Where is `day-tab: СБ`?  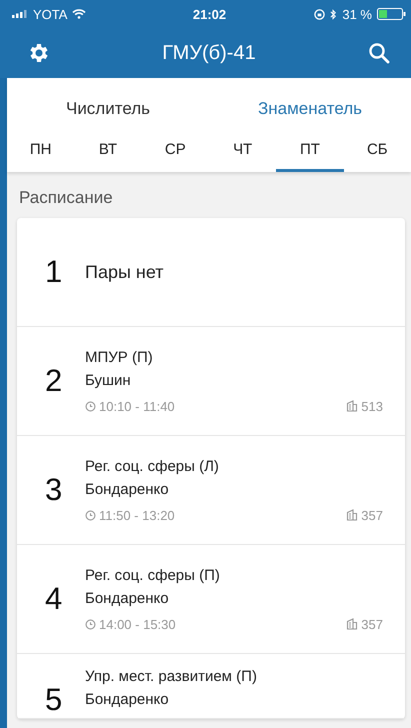
day-tab: СБ is located at coordinates (377, 151).